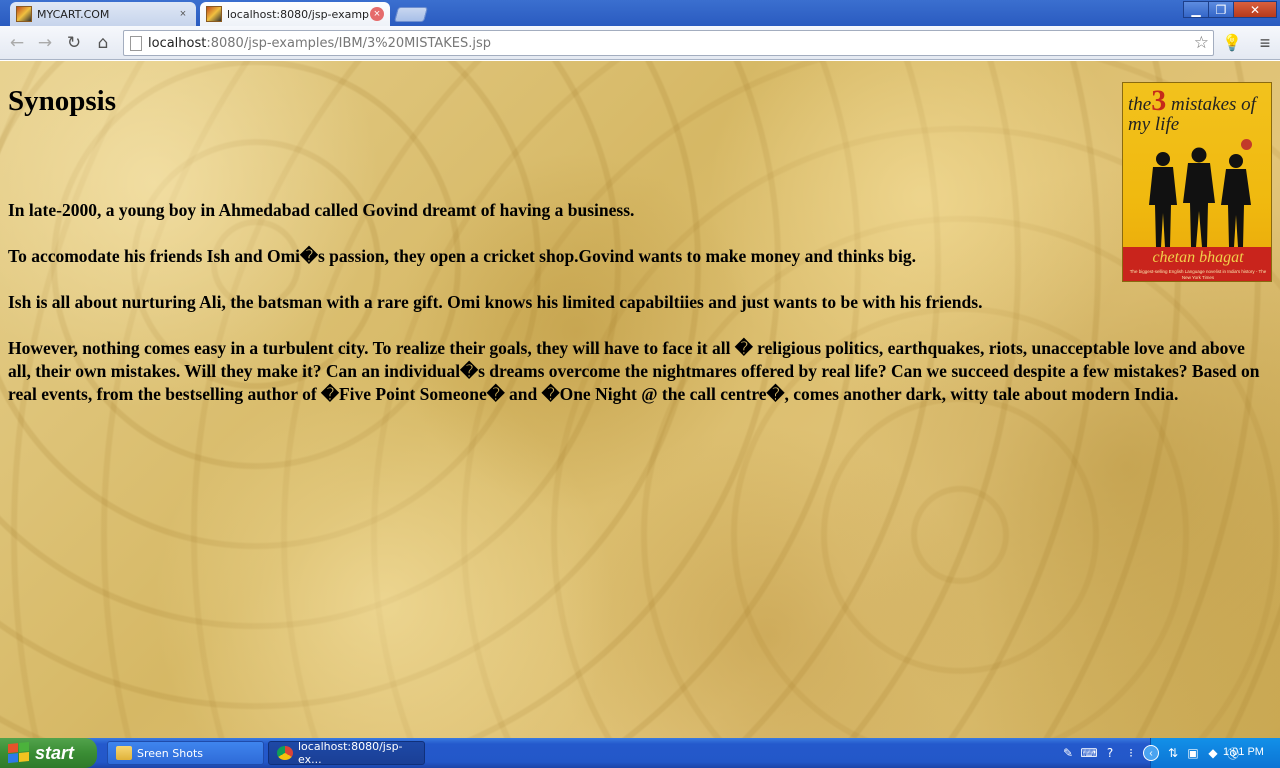 The height and width of the screenshot is (768, 1280). I want to click on cover-title-pre: the, so click(1140, 104).